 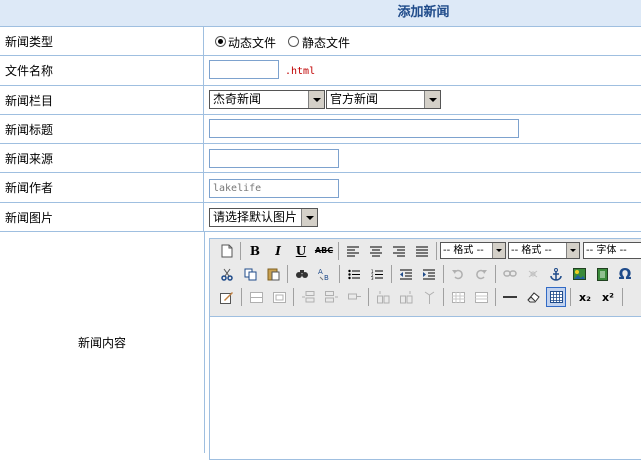 What do you see at coordinates (579, 274) in the screenshot?
I see `image-icon` at bounding box center [579, 274].